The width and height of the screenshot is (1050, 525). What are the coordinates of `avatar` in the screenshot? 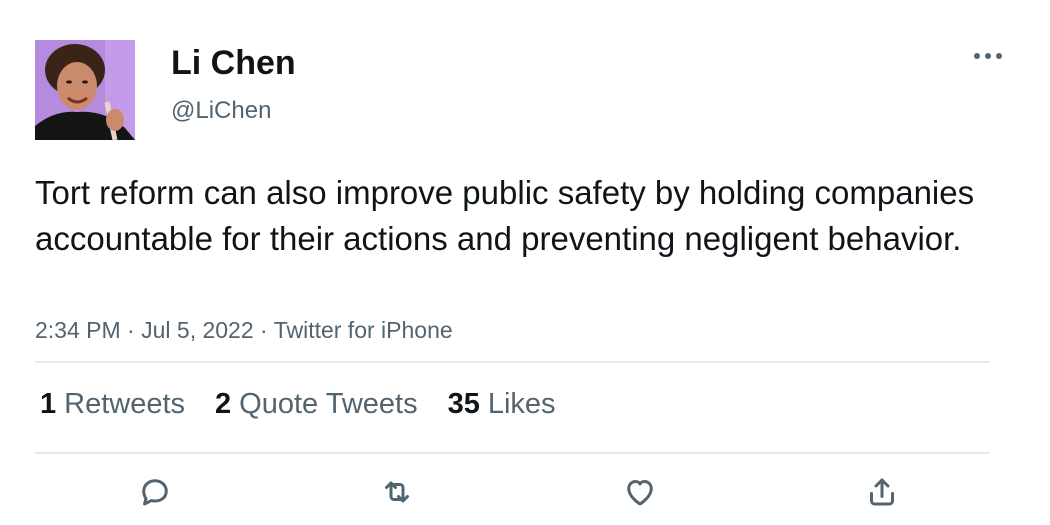 It's located at (85, 90).